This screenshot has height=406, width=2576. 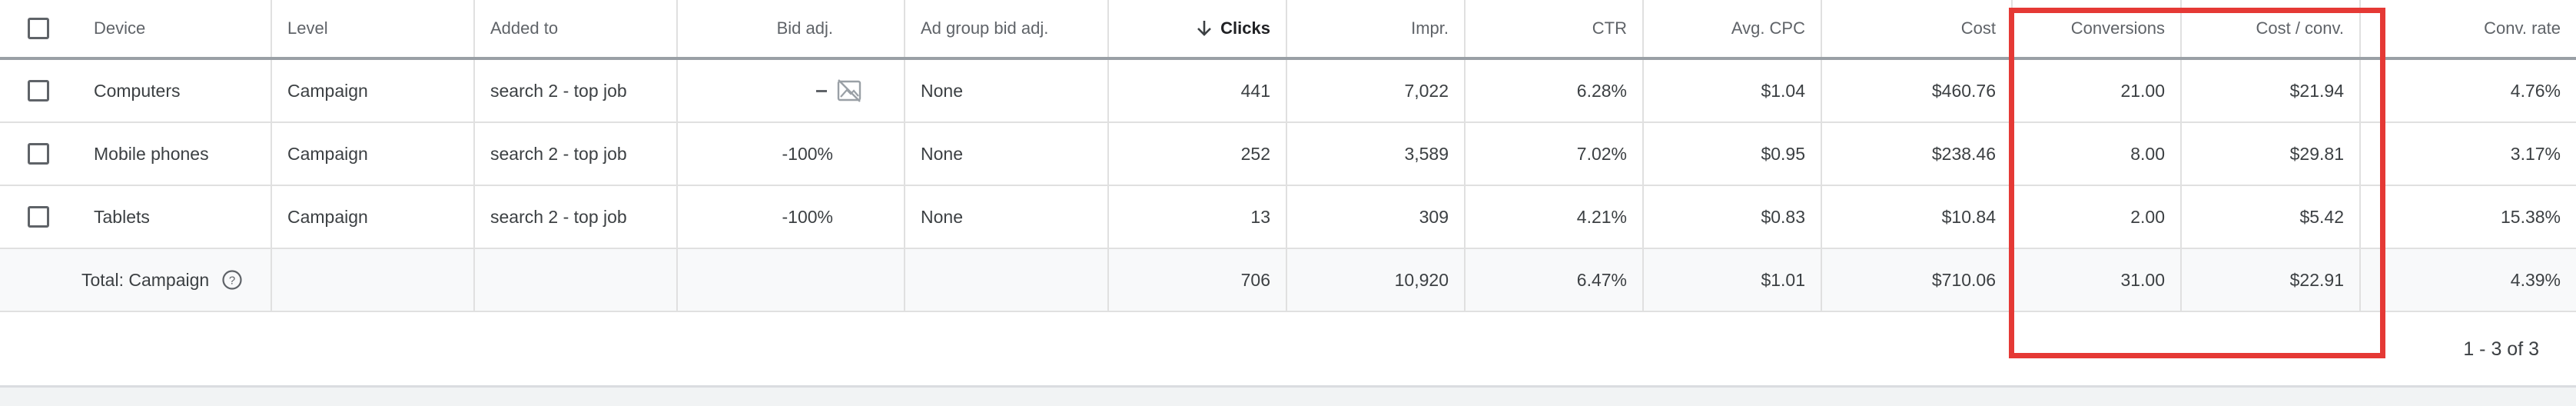 I want to click on select-all-cell, so click(x=38, y=28).